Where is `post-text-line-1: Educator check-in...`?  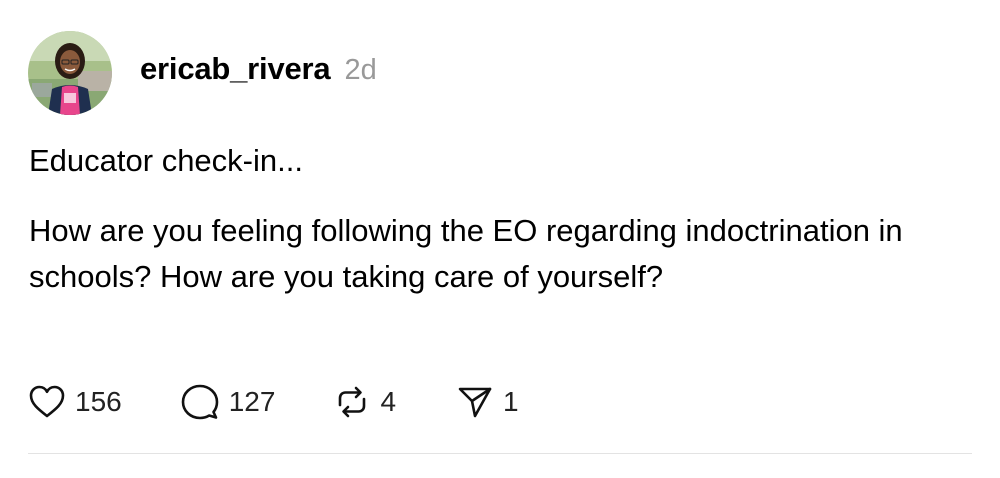 post-text-line-1: Educator check-in... is located at coordinates (166, 160).